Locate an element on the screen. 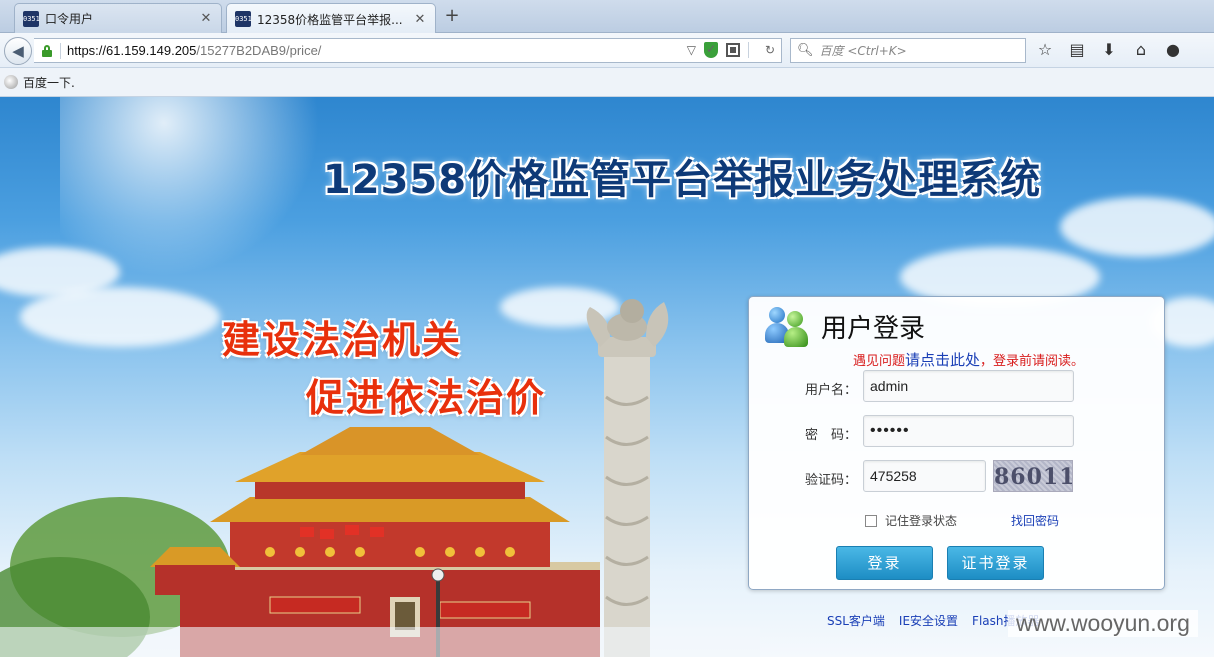  back-button: ◀ is located at coordinates (18, 51).